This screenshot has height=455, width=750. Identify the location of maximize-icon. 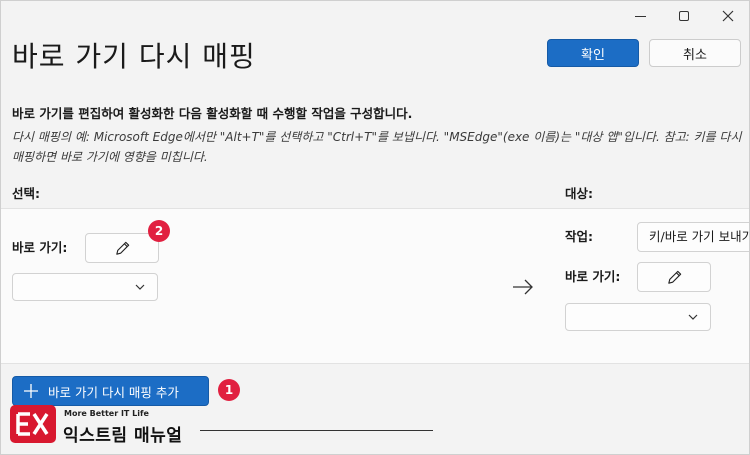
(684, 16).